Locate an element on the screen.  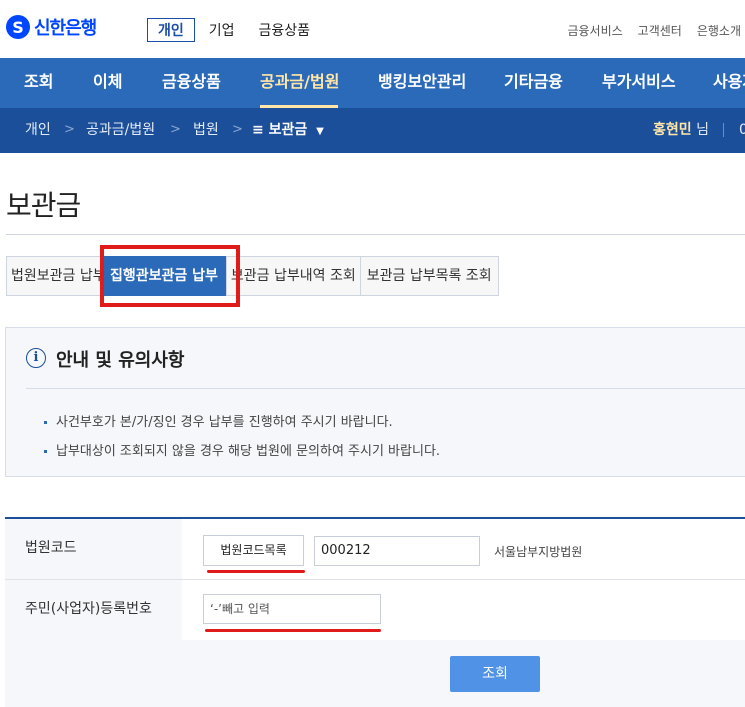
notice-item: 납부대상이 조회되지 않을 경우 해당 법원에 문의하여 주시기 바랍니다. is located at coordinates (242, 451).